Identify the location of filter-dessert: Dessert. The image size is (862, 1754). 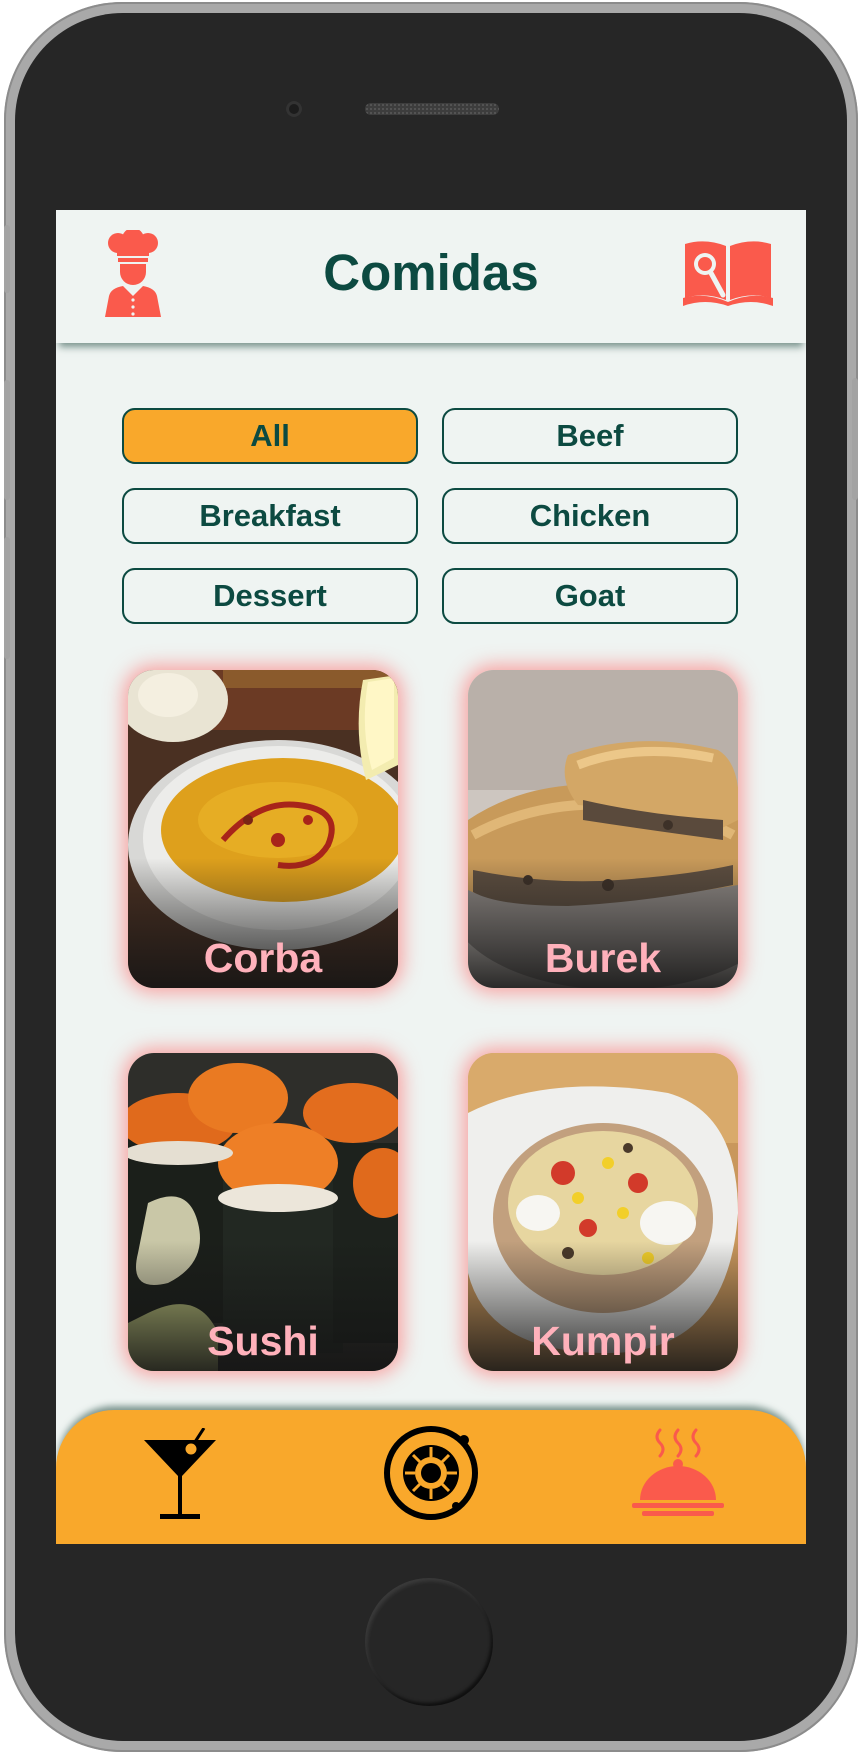
(270, 596).